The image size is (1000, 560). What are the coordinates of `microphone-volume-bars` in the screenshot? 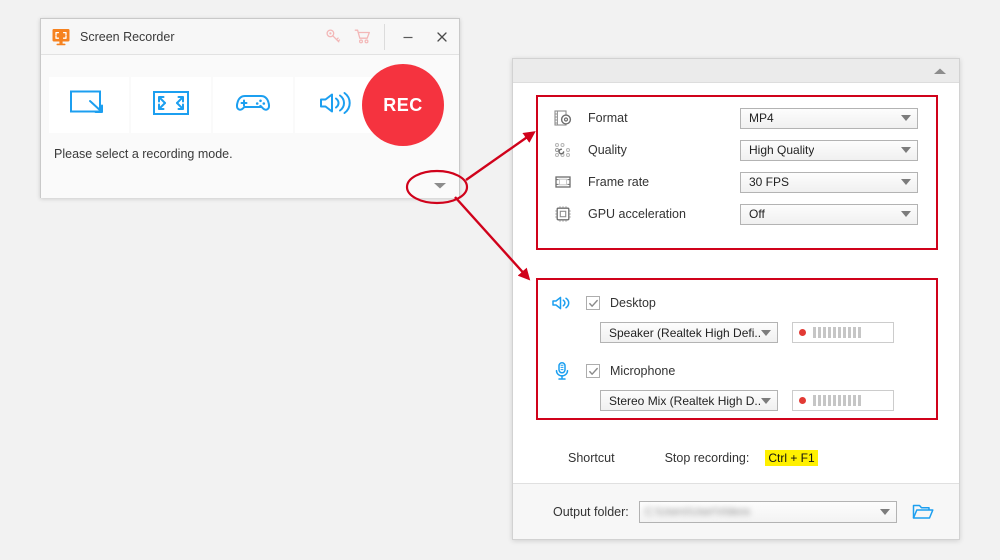 It's located at (837, 400).